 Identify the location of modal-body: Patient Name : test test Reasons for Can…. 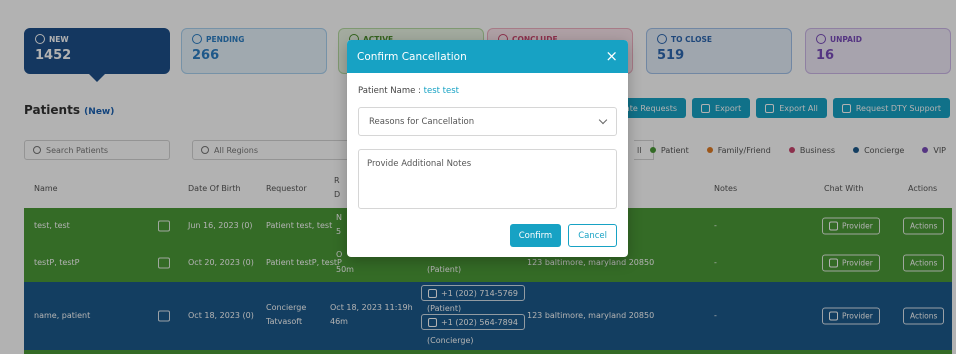
(487, 147).